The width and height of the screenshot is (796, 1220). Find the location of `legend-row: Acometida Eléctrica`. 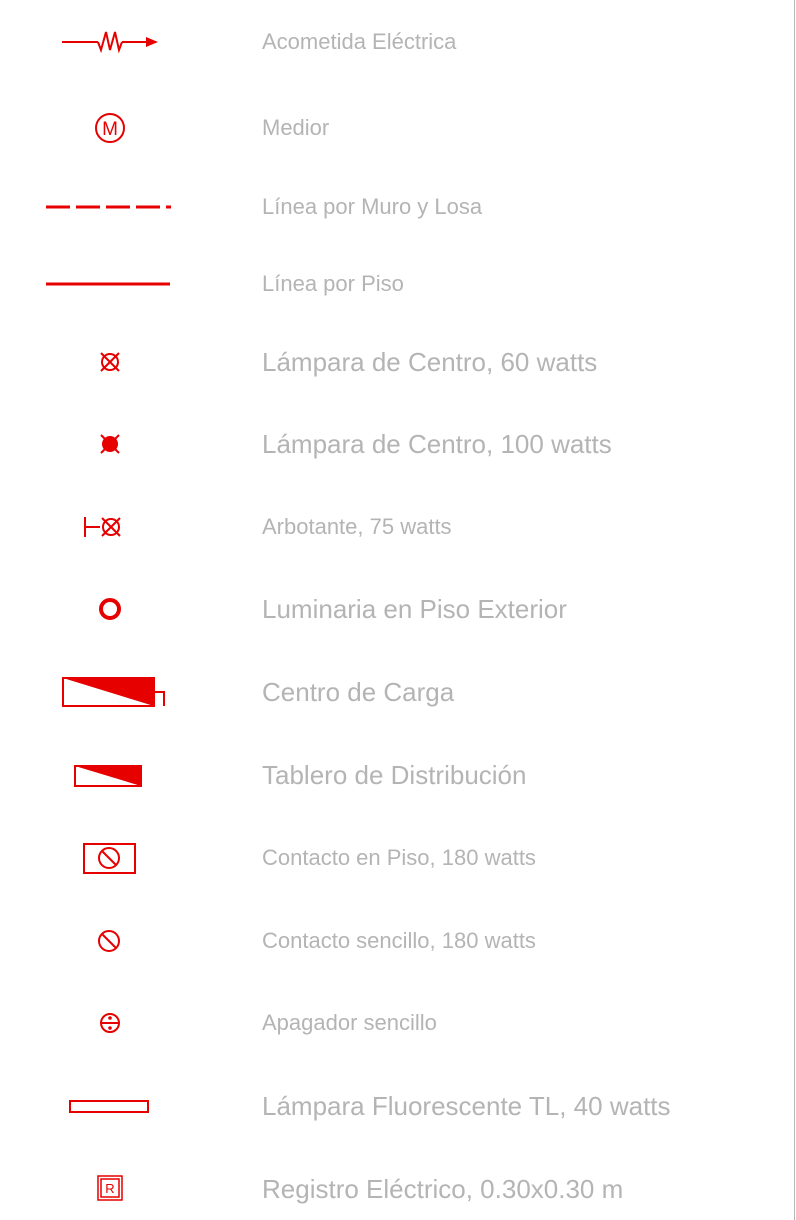

legend-row: Acometida Eléctrica is located at coordinates (395, 42).